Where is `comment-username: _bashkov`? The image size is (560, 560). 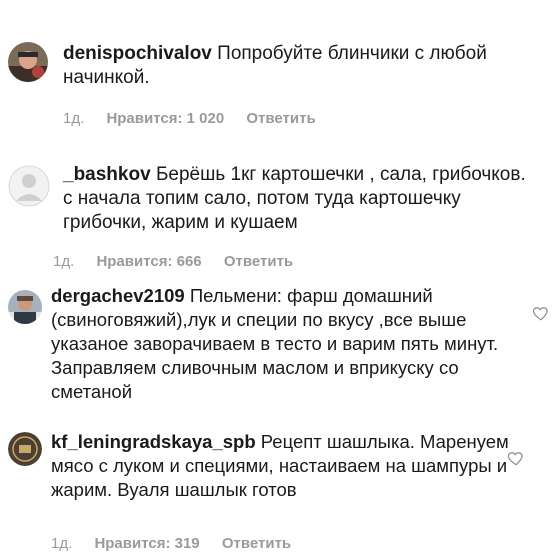
comment-username: _bashkov is located at coordinates (107, 174).